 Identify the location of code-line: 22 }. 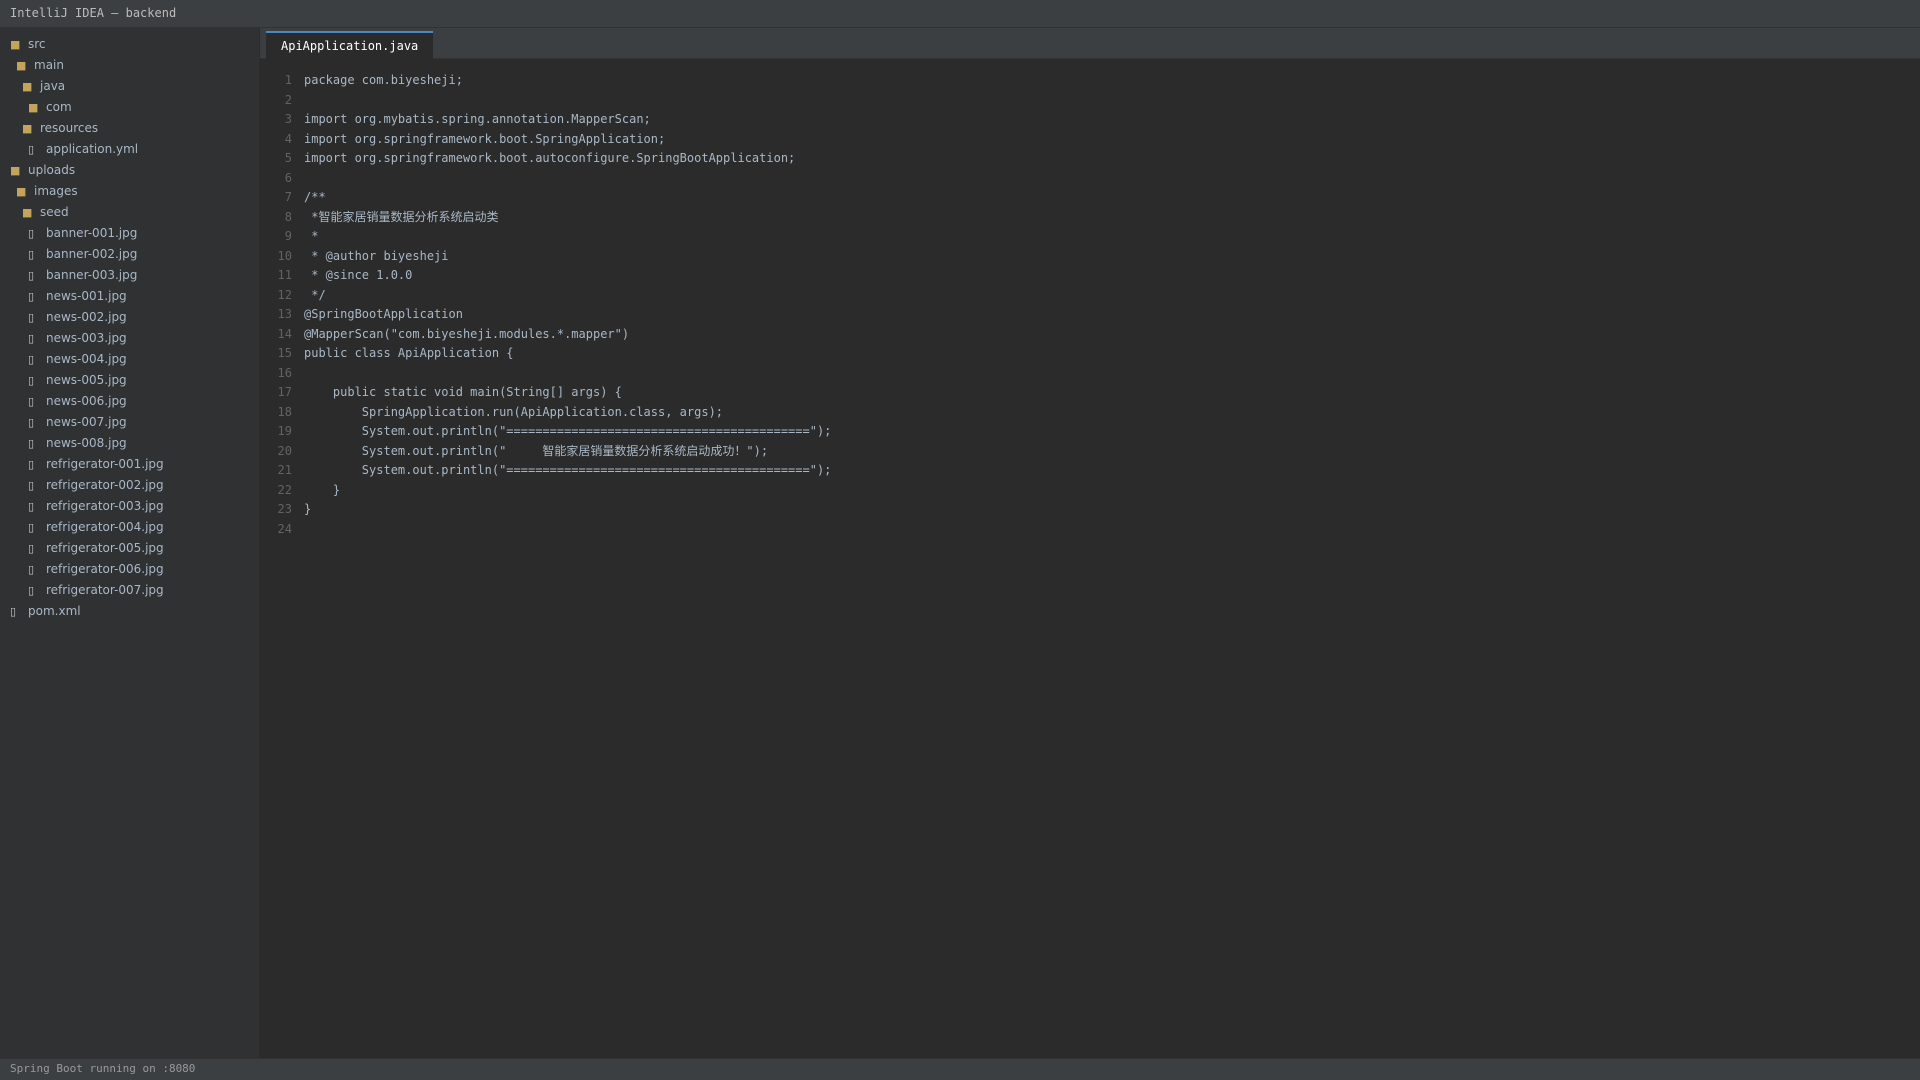
(1060, 491).